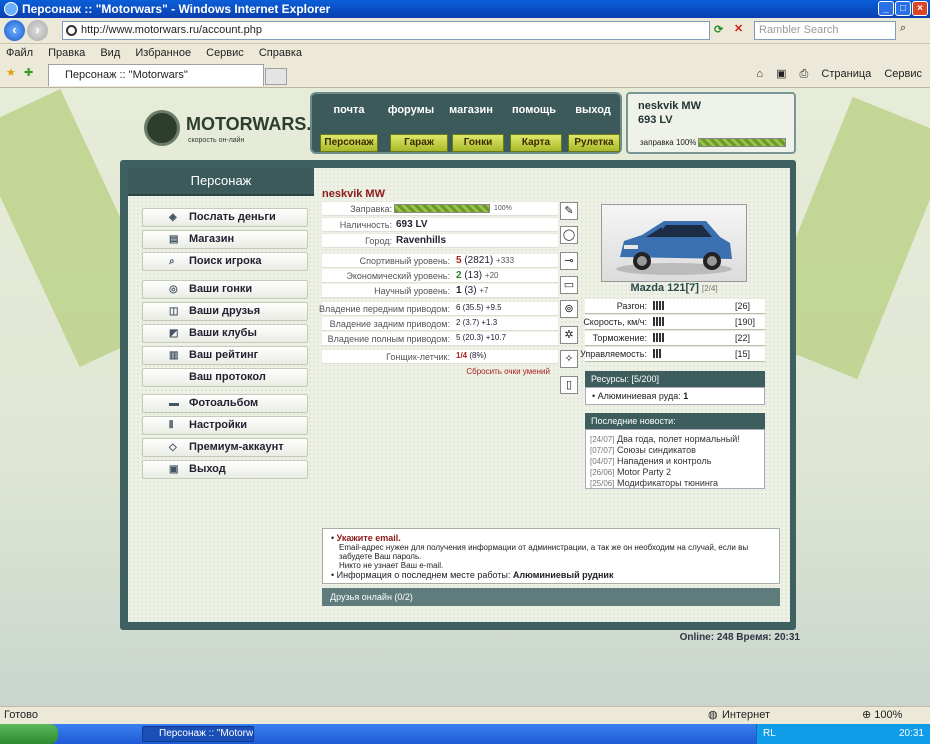 This screenshot has height=744, width=930. I want to click on menu-tools: Сервис, so click(225, 53).